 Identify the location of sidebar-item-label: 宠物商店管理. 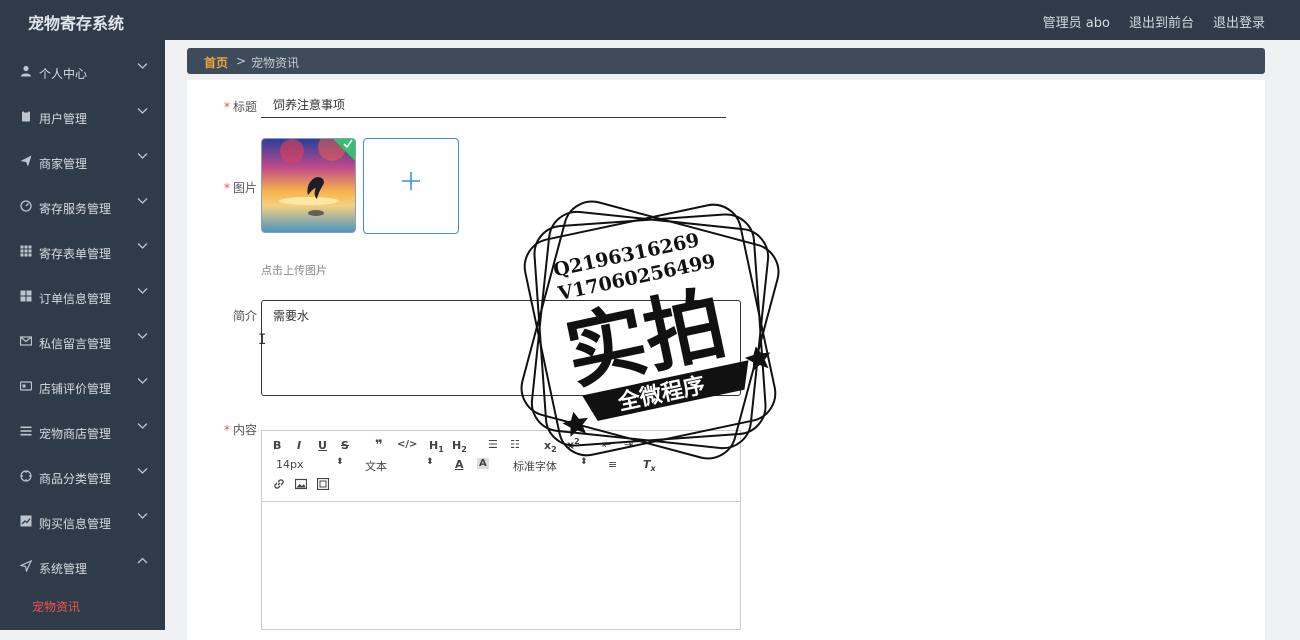
(75, 434).